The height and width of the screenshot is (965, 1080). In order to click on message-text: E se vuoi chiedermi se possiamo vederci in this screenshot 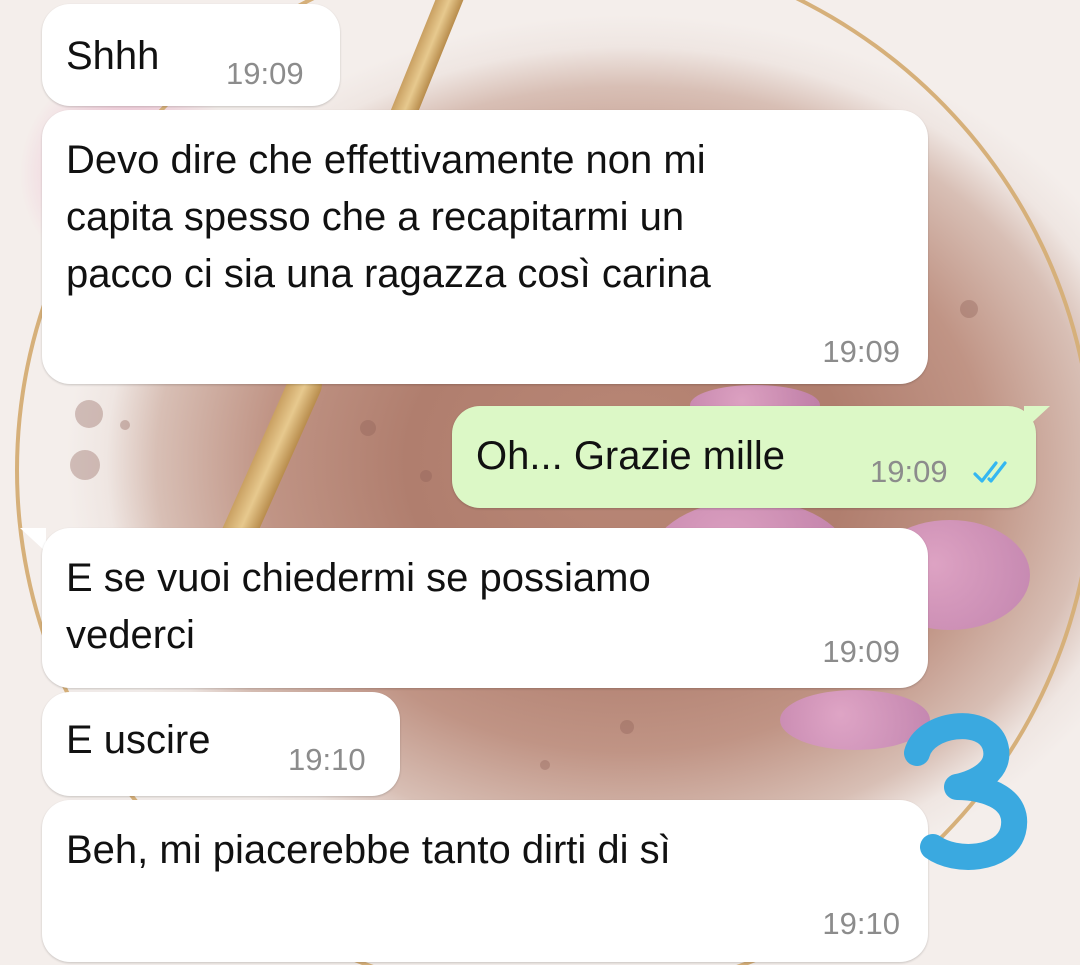, I will do `click(358, 606)`.